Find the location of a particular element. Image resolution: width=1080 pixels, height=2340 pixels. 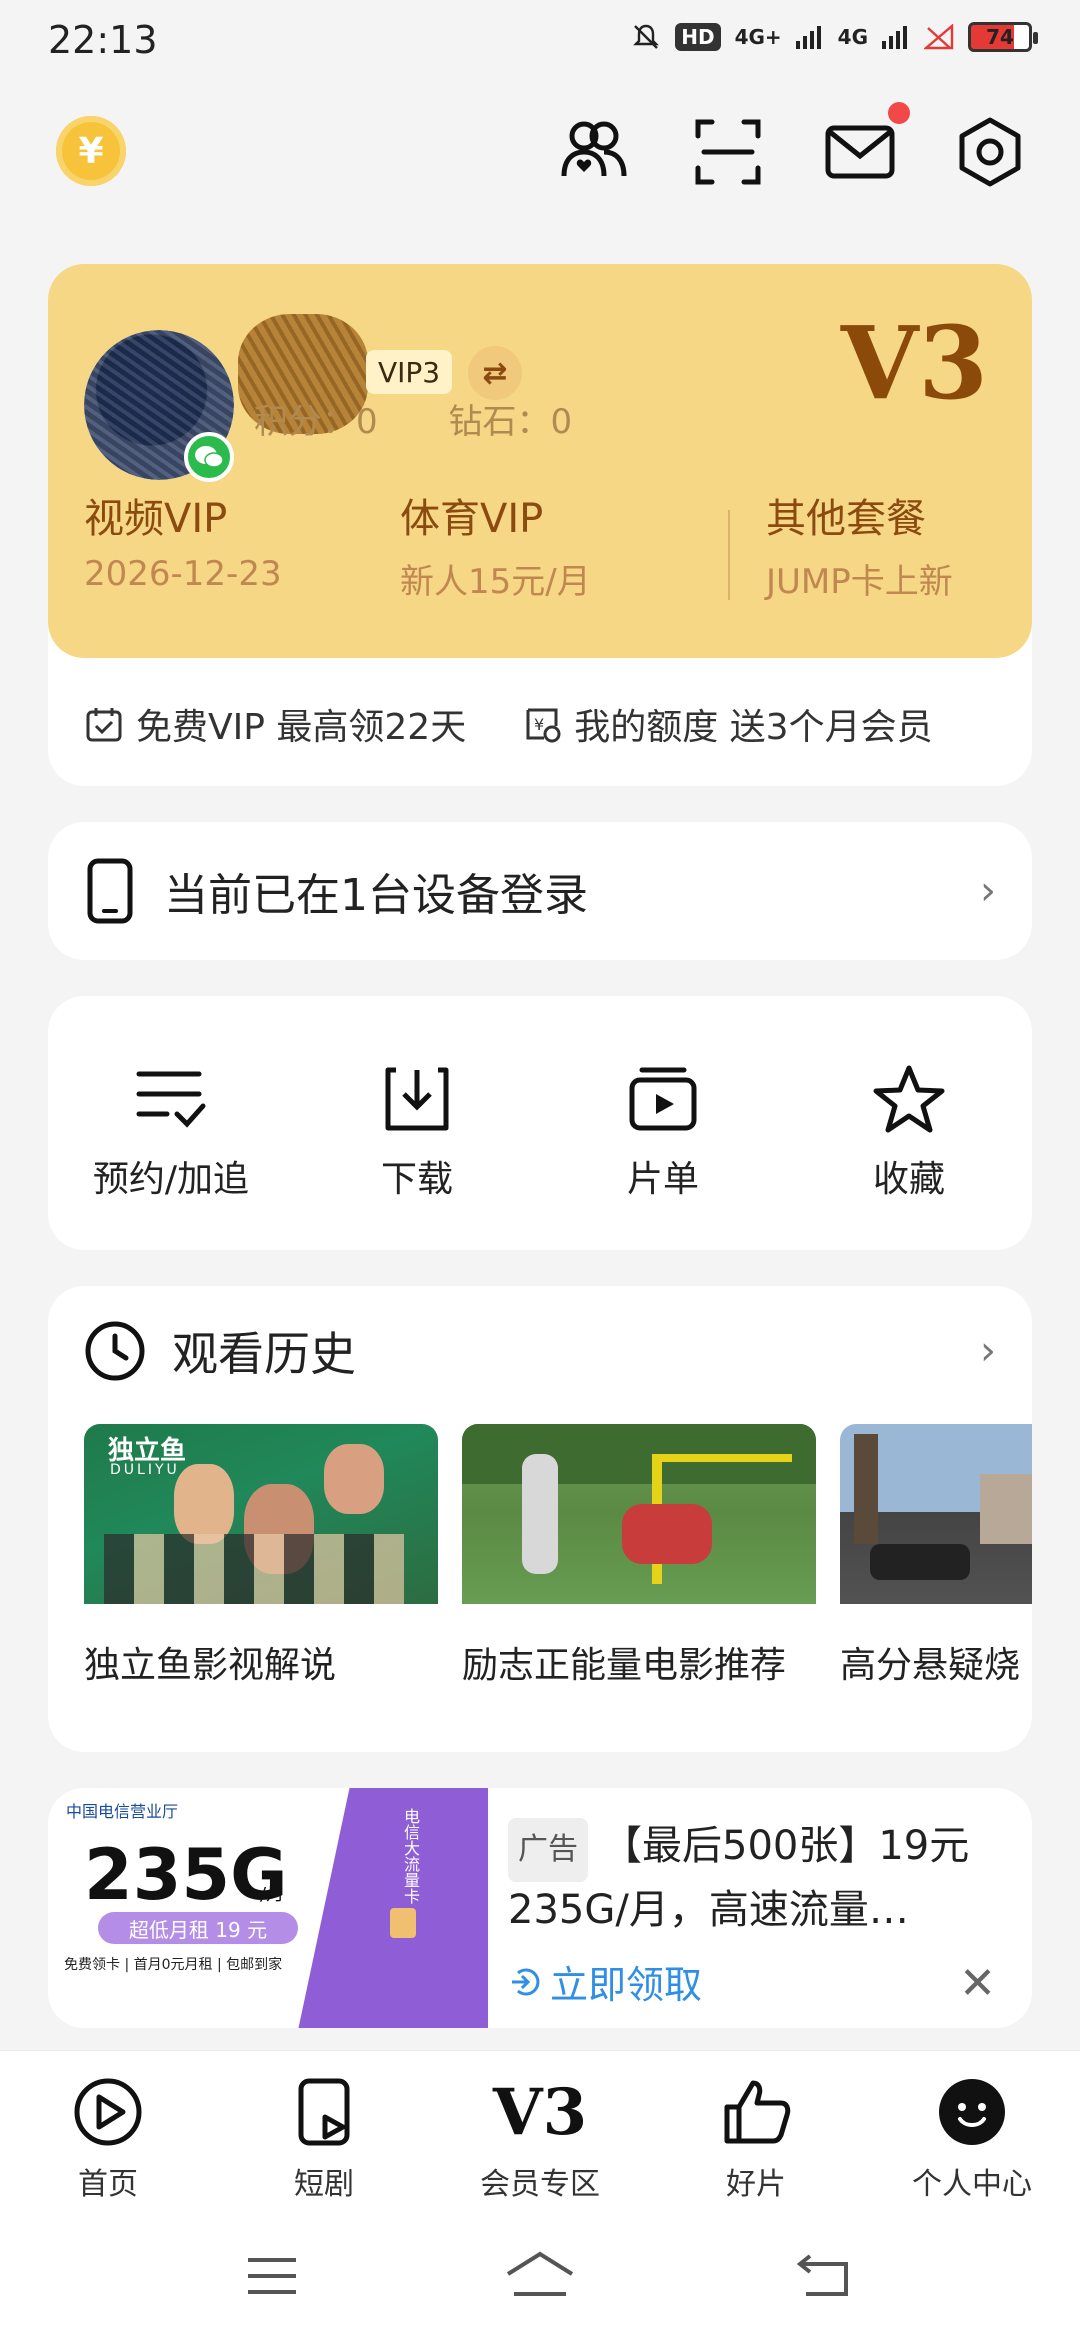

ad-cta-button: 立即领取 is located at coordinates (605, 1981).